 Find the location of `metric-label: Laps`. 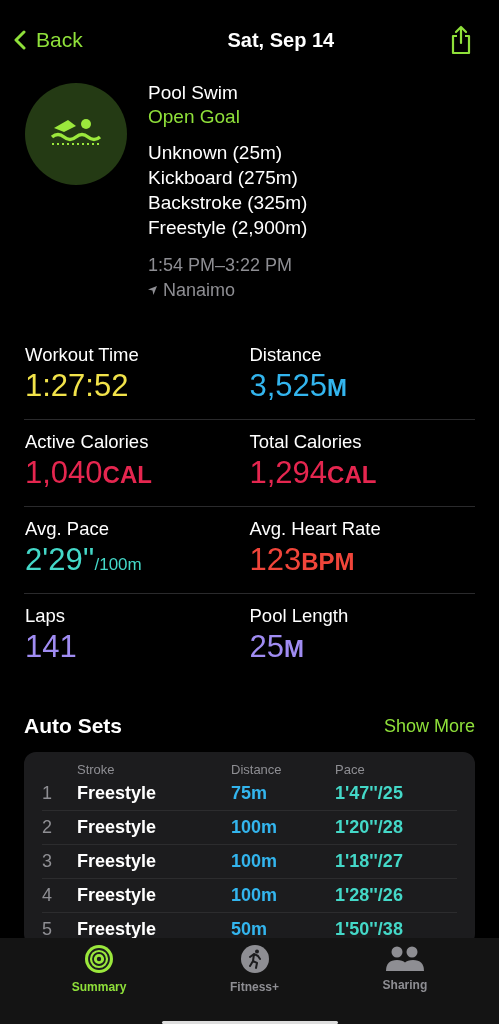

metric-label: Laps is located at coordinates (46, 616).